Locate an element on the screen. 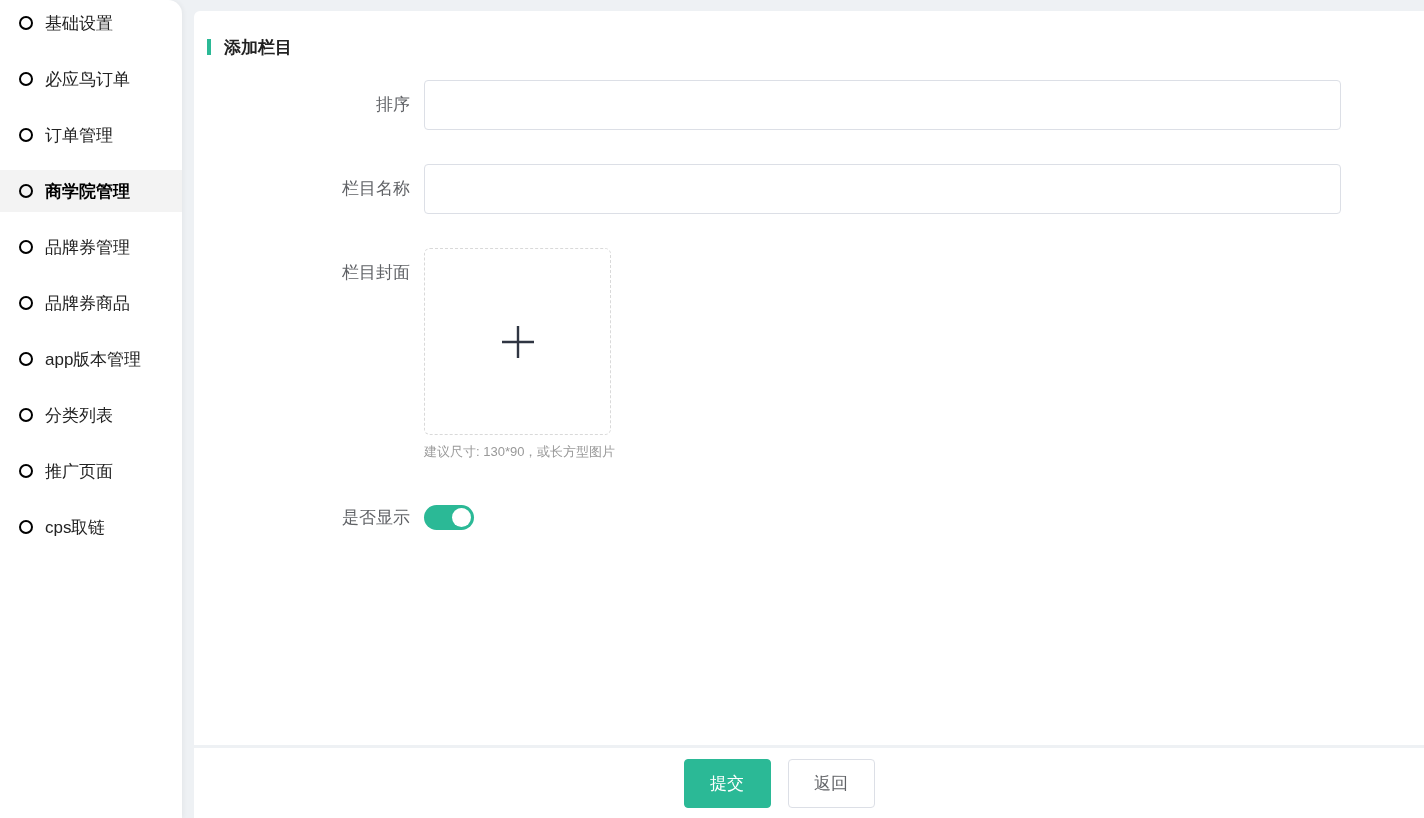 The image size is (1424, 818). sidebar-item: 商学院管理 is located at coordinates (91, 191).